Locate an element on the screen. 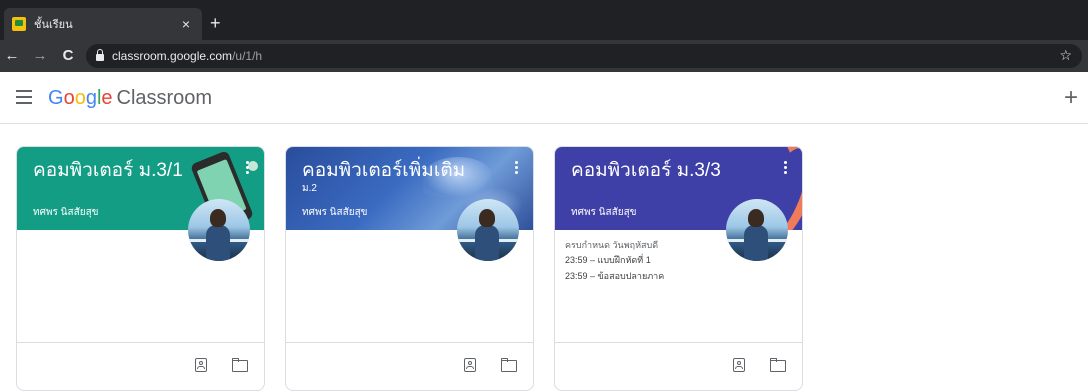 This screenshot has height=391, width=1088. product-name: Classroom is located at coordinates (164, 98).